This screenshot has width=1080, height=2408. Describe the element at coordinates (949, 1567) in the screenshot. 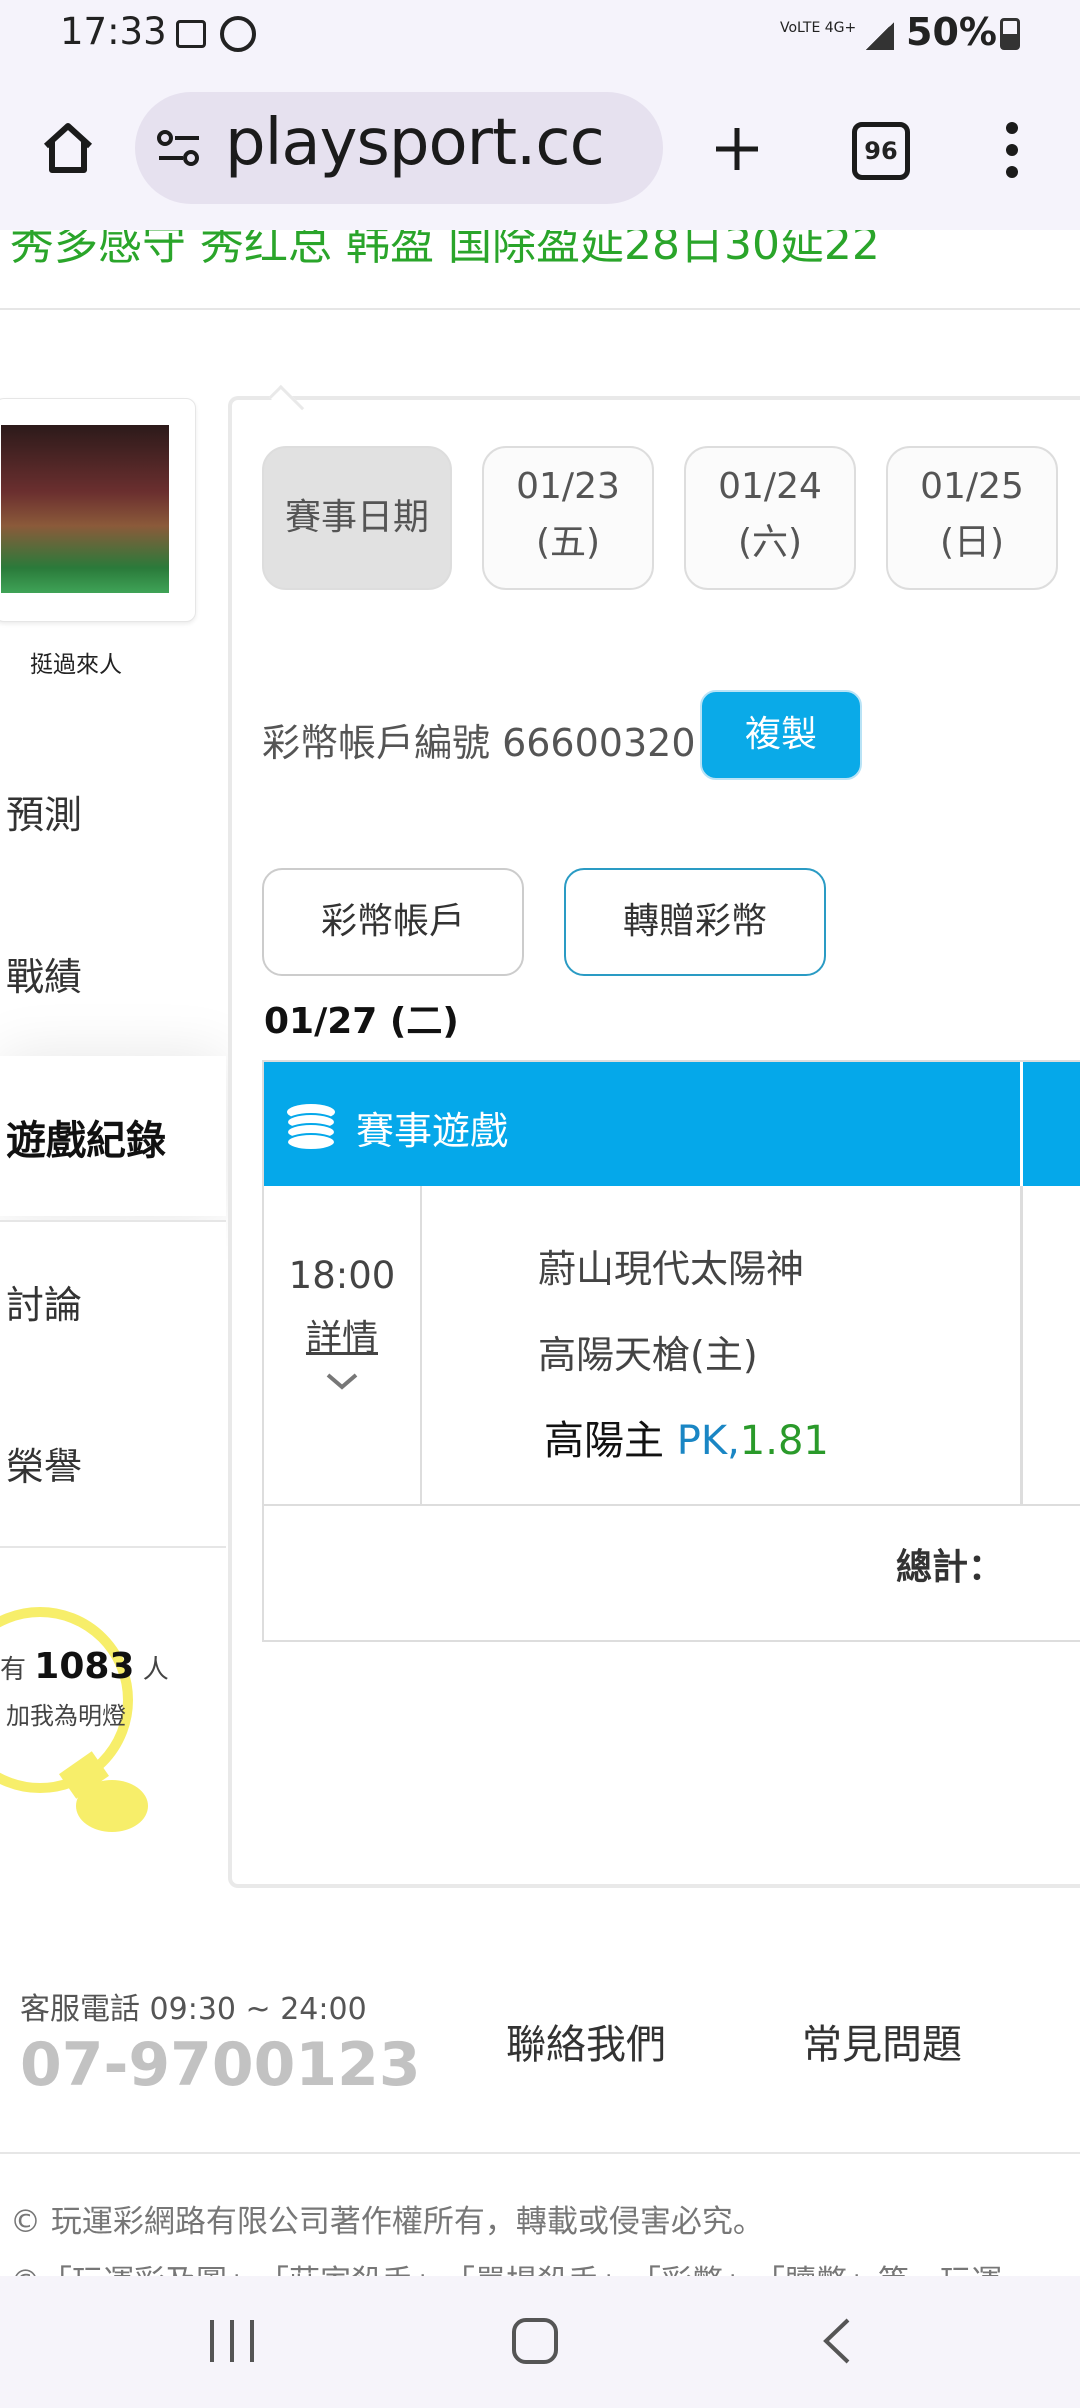

I see `total-label: 總計：` at that location.